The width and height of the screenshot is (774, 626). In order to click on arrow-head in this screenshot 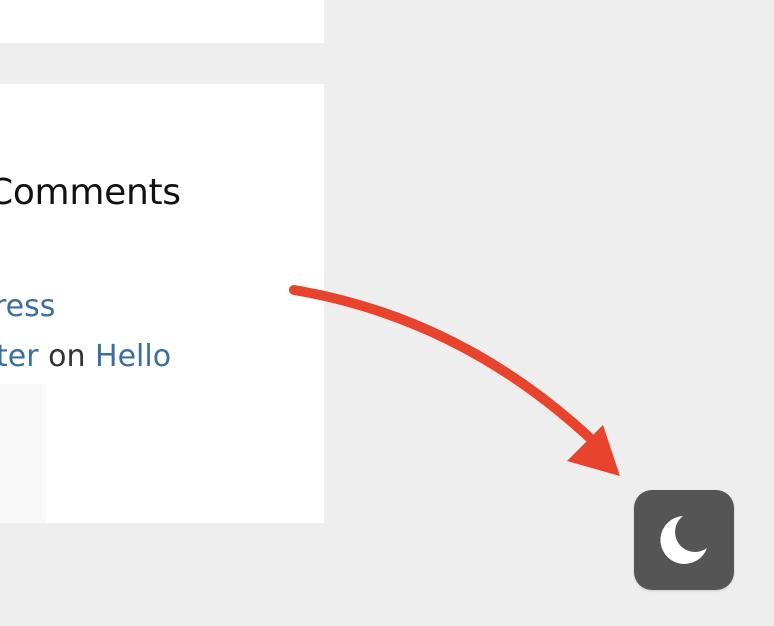, I will do `click(593, 450)`.